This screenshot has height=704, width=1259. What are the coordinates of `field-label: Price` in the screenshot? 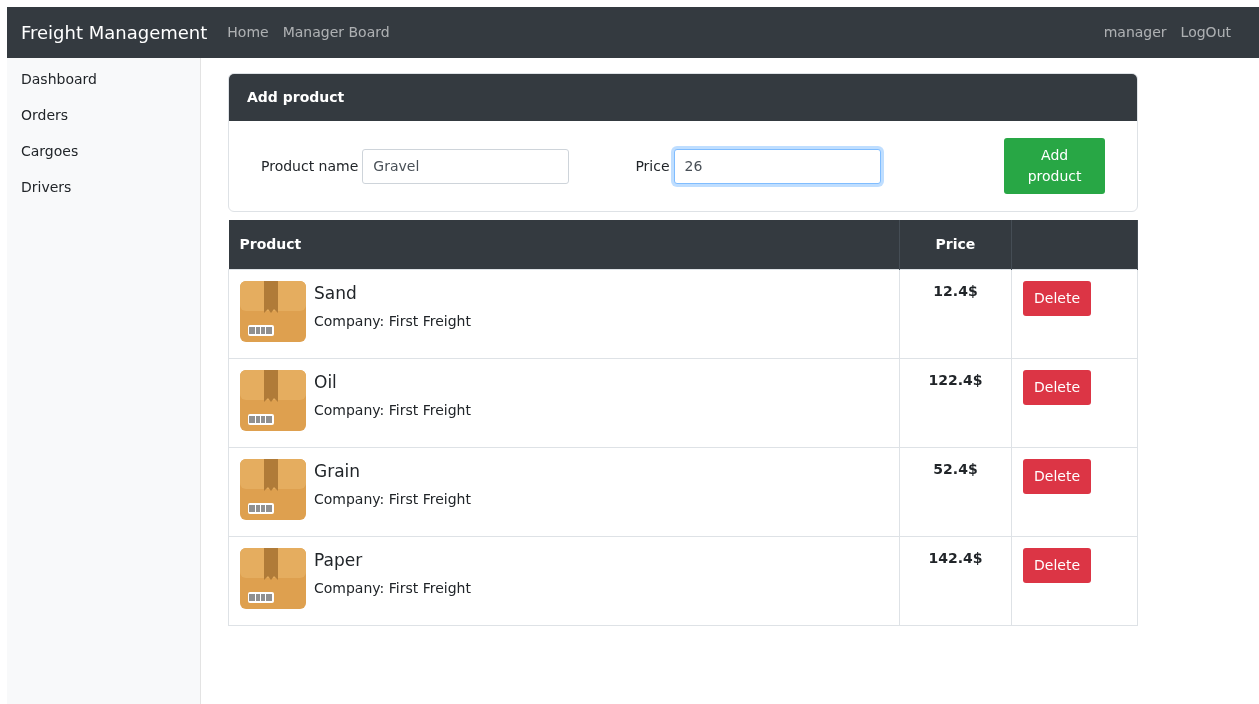 It's located at (652, 166).